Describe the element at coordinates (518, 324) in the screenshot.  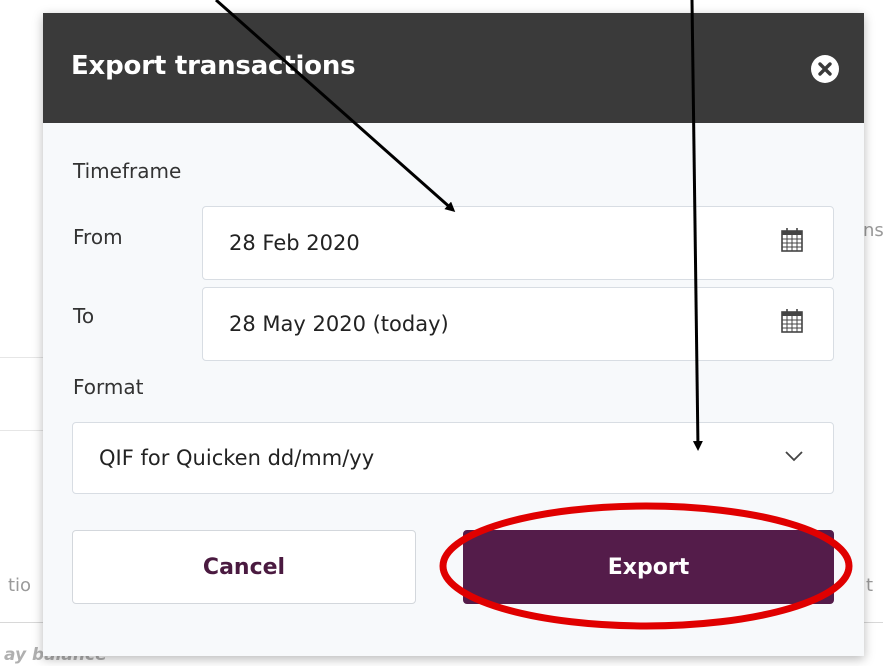
I see `to-date-field: 28 May 2020 (today)` at that location.